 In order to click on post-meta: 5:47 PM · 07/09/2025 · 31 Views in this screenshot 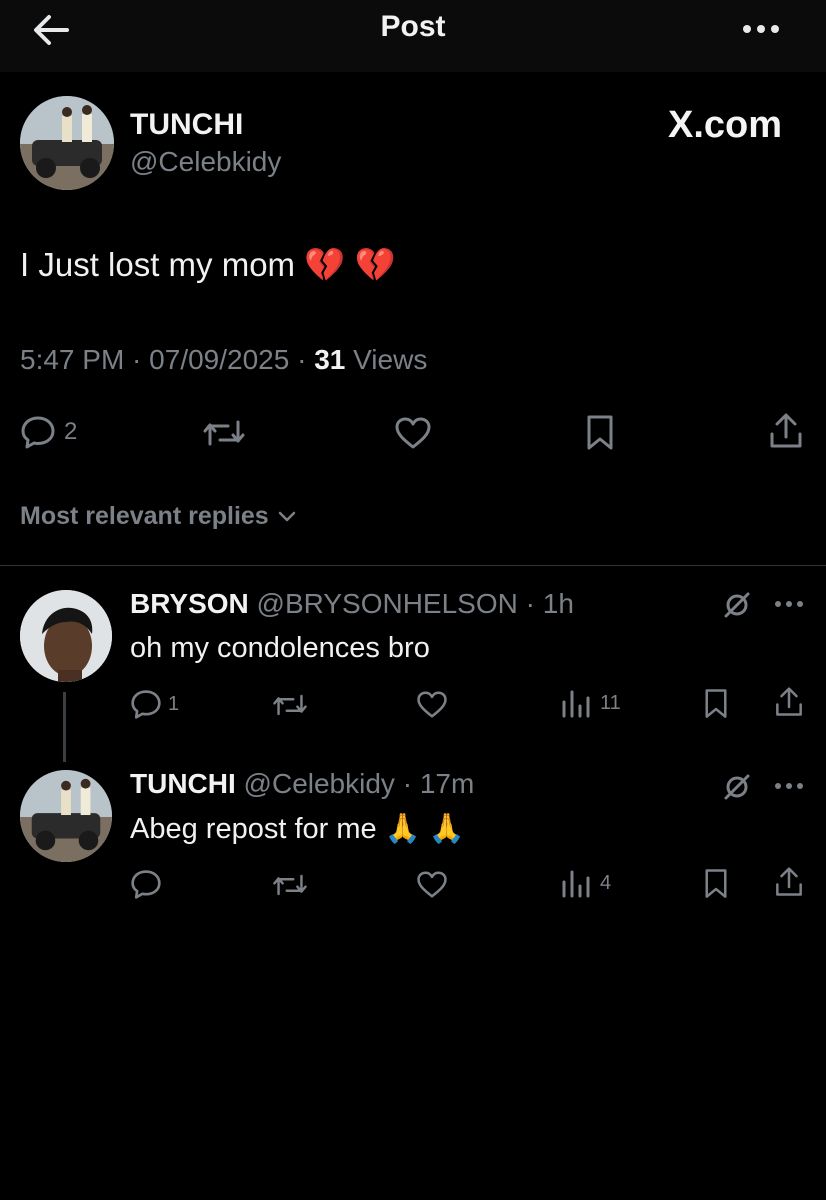, I will do `click(224, 359)`.